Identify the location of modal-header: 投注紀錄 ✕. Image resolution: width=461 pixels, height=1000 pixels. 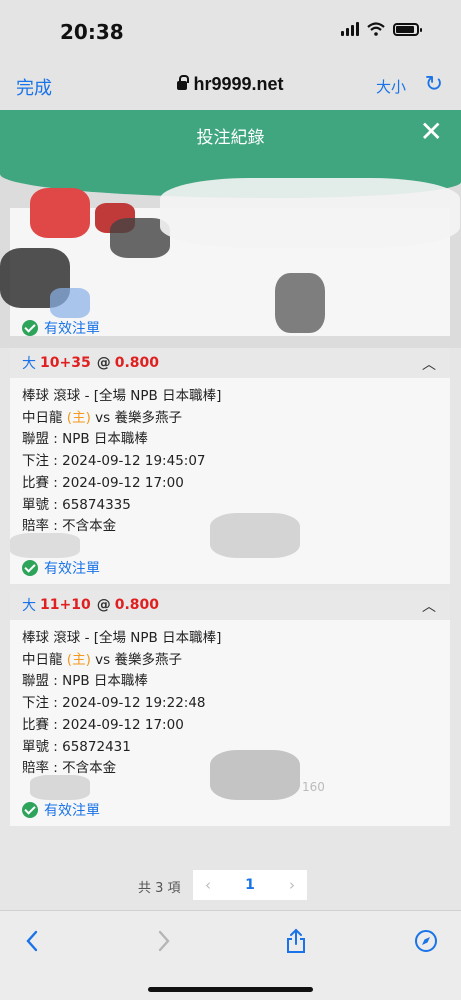
(230, 134).